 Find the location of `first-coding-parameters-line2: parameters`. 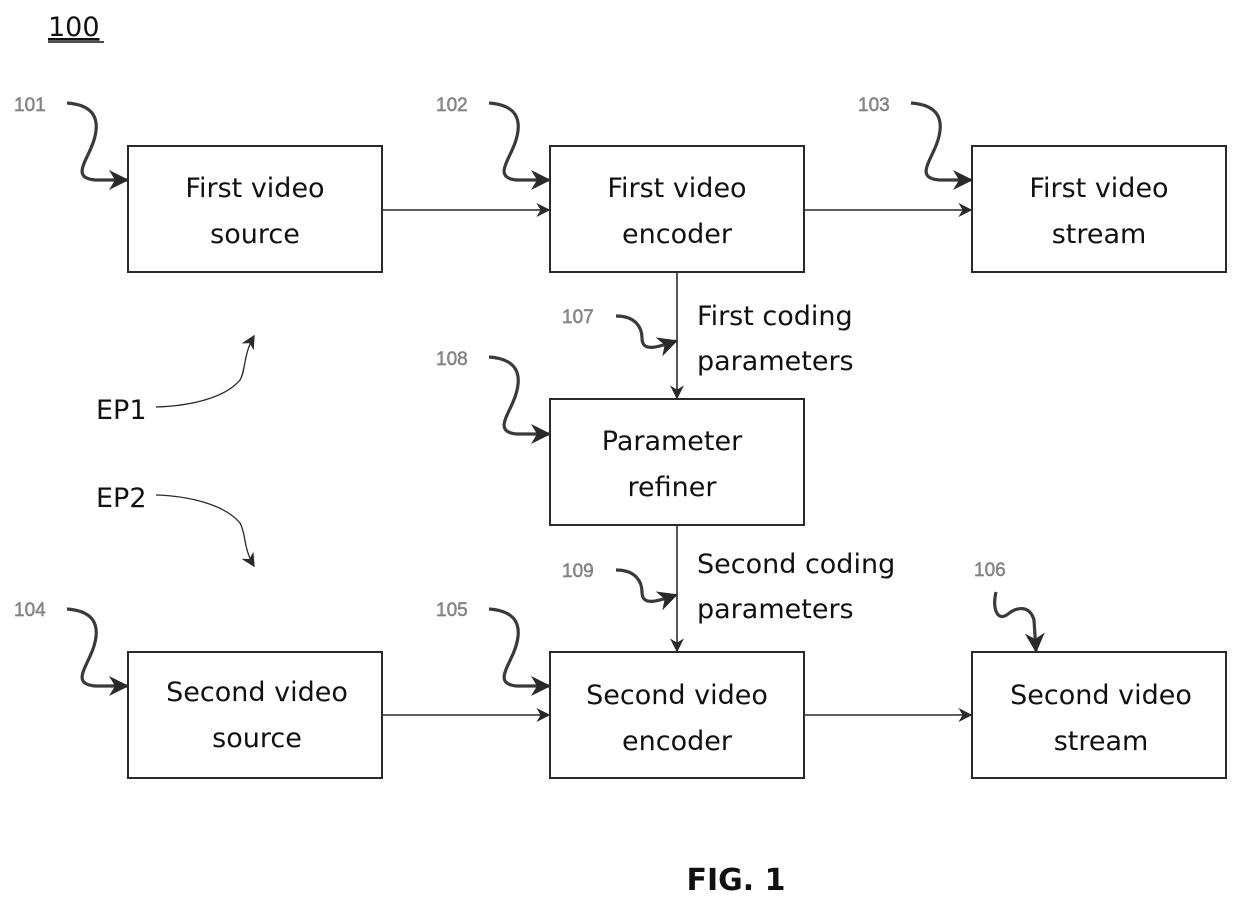

first-coding-parameters-line2: parameters is located at coordinates (775, 361).